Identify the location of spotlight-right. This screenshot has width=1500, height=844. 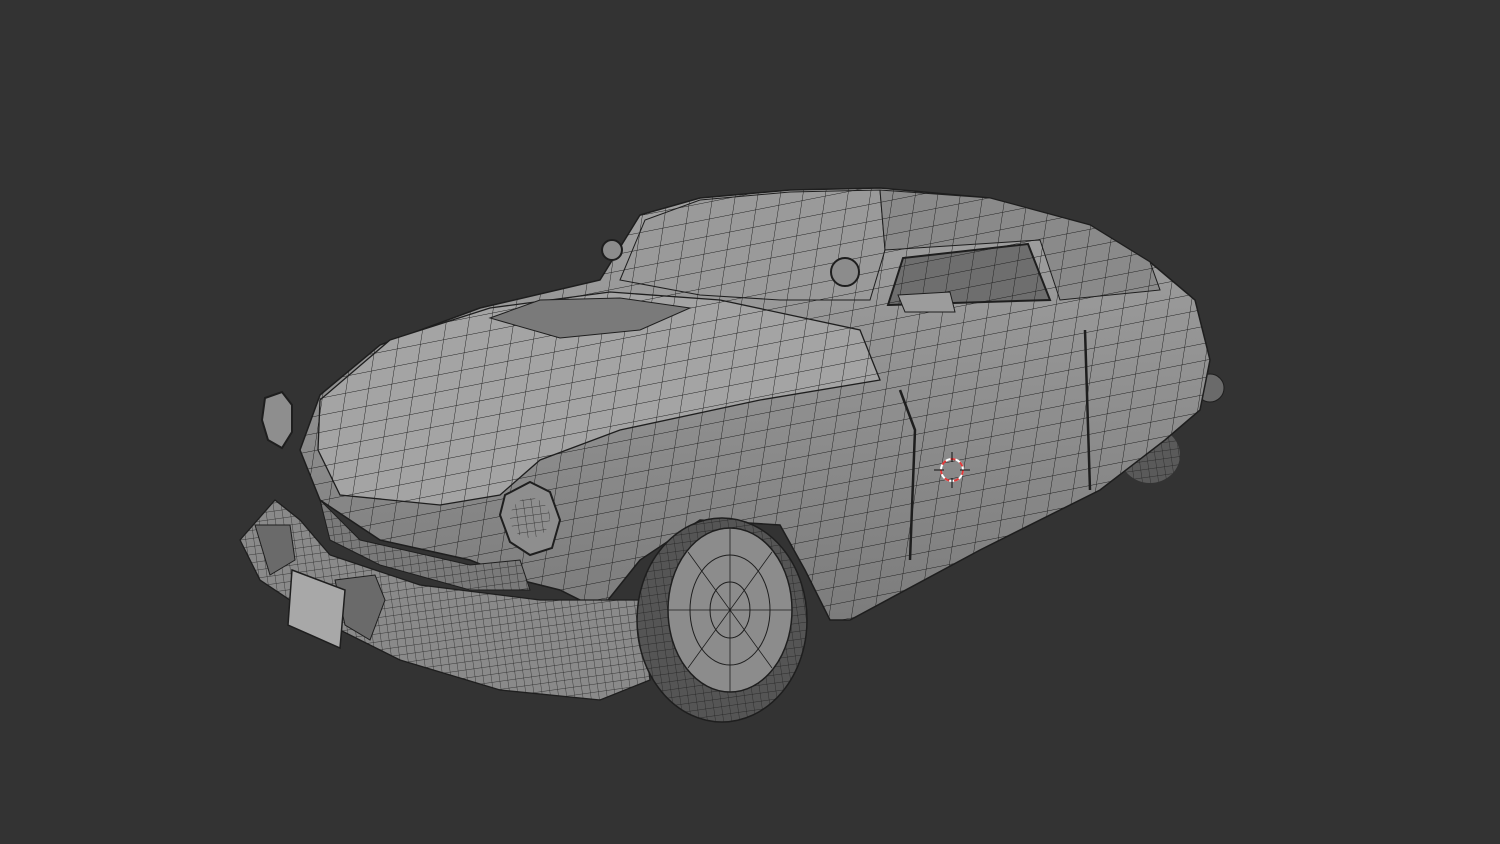
(845, 272).